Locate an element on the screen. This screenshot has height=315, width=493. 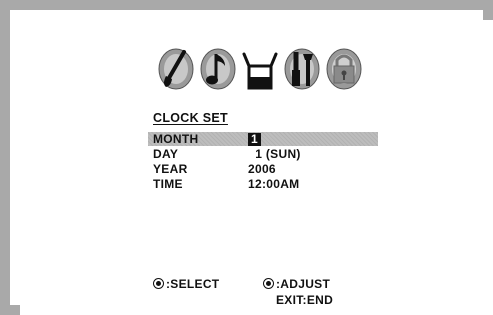
row-value: 1 is located at coordinates (254, 139).